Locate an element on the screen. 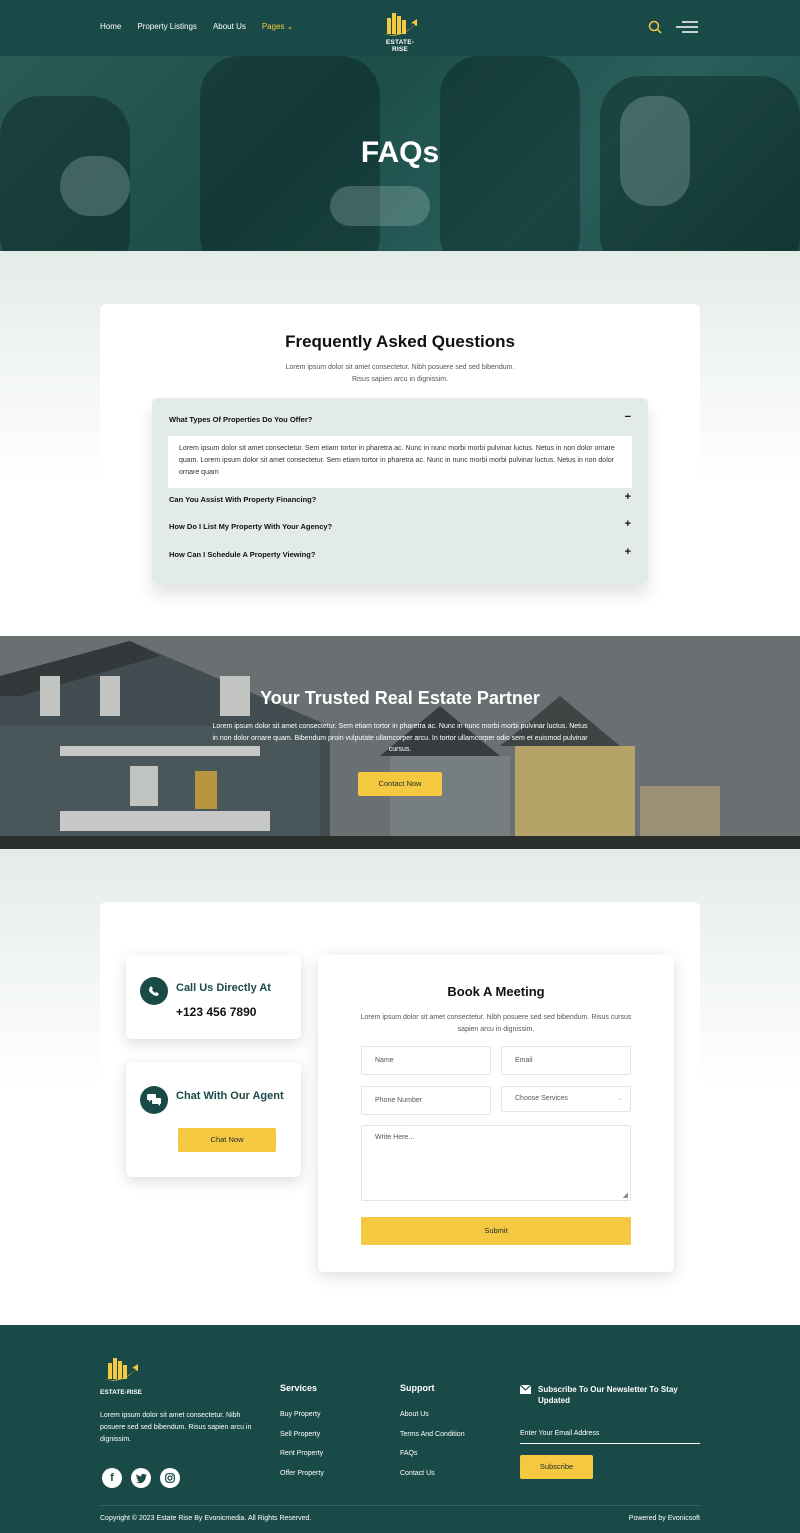 The height and width of the screenshot is (1533, 800). submit-button: Submit is located at coordinates (496, 1231).